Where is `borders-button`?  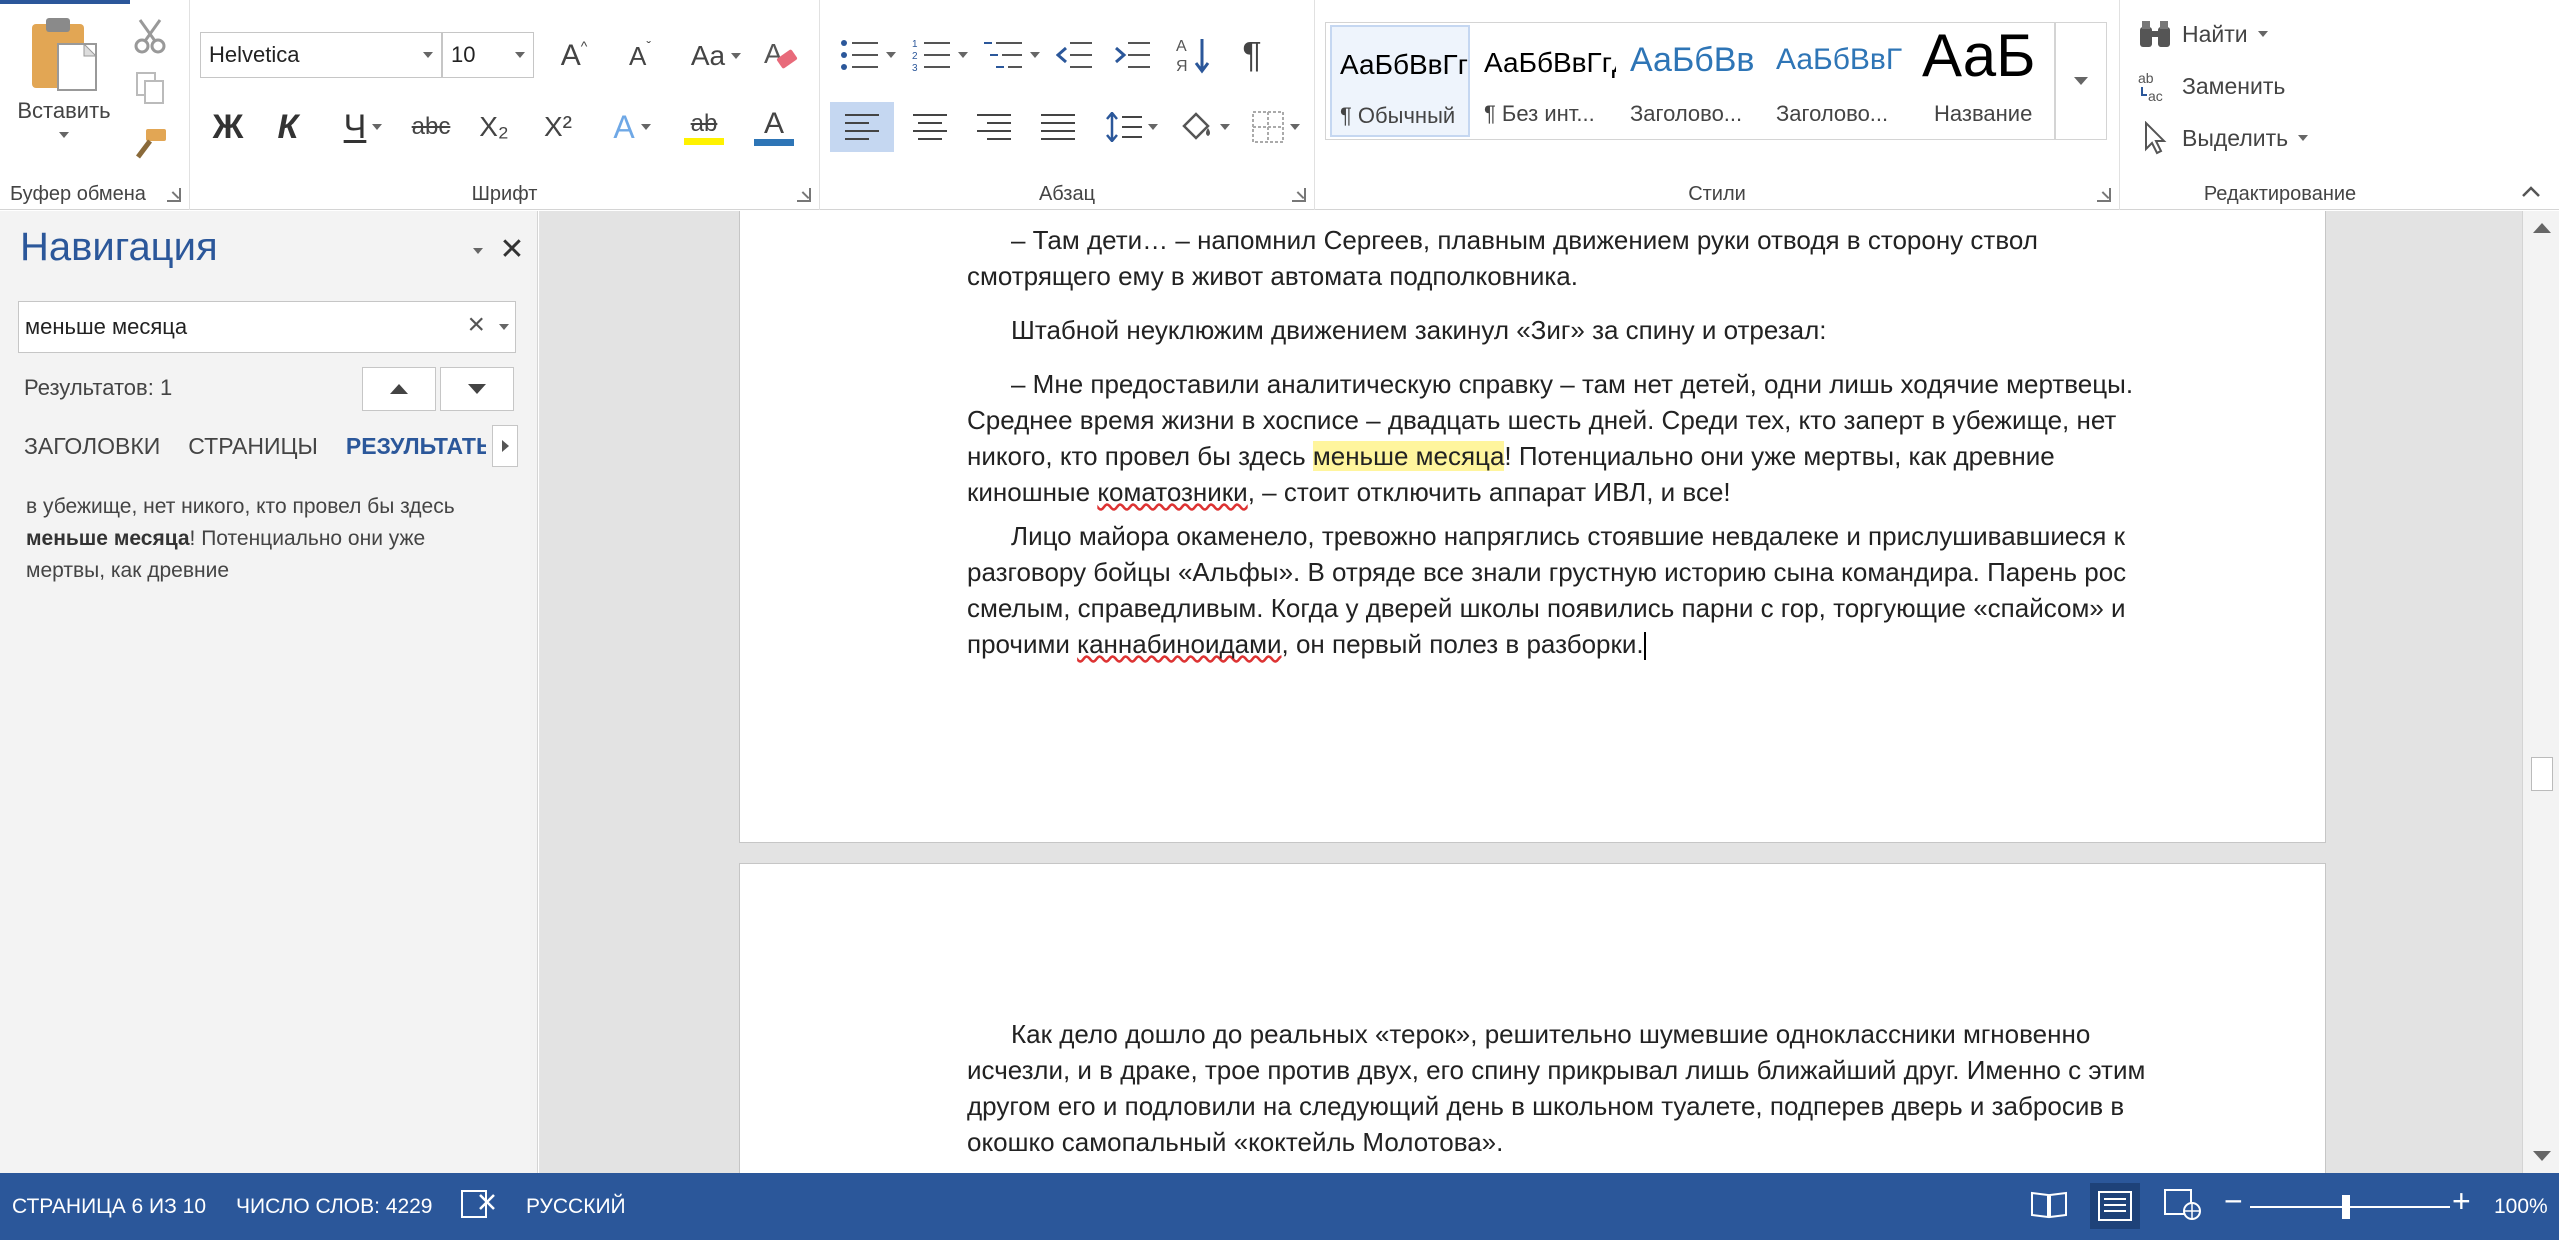
borders-button is located at coordinates (1276, 127).